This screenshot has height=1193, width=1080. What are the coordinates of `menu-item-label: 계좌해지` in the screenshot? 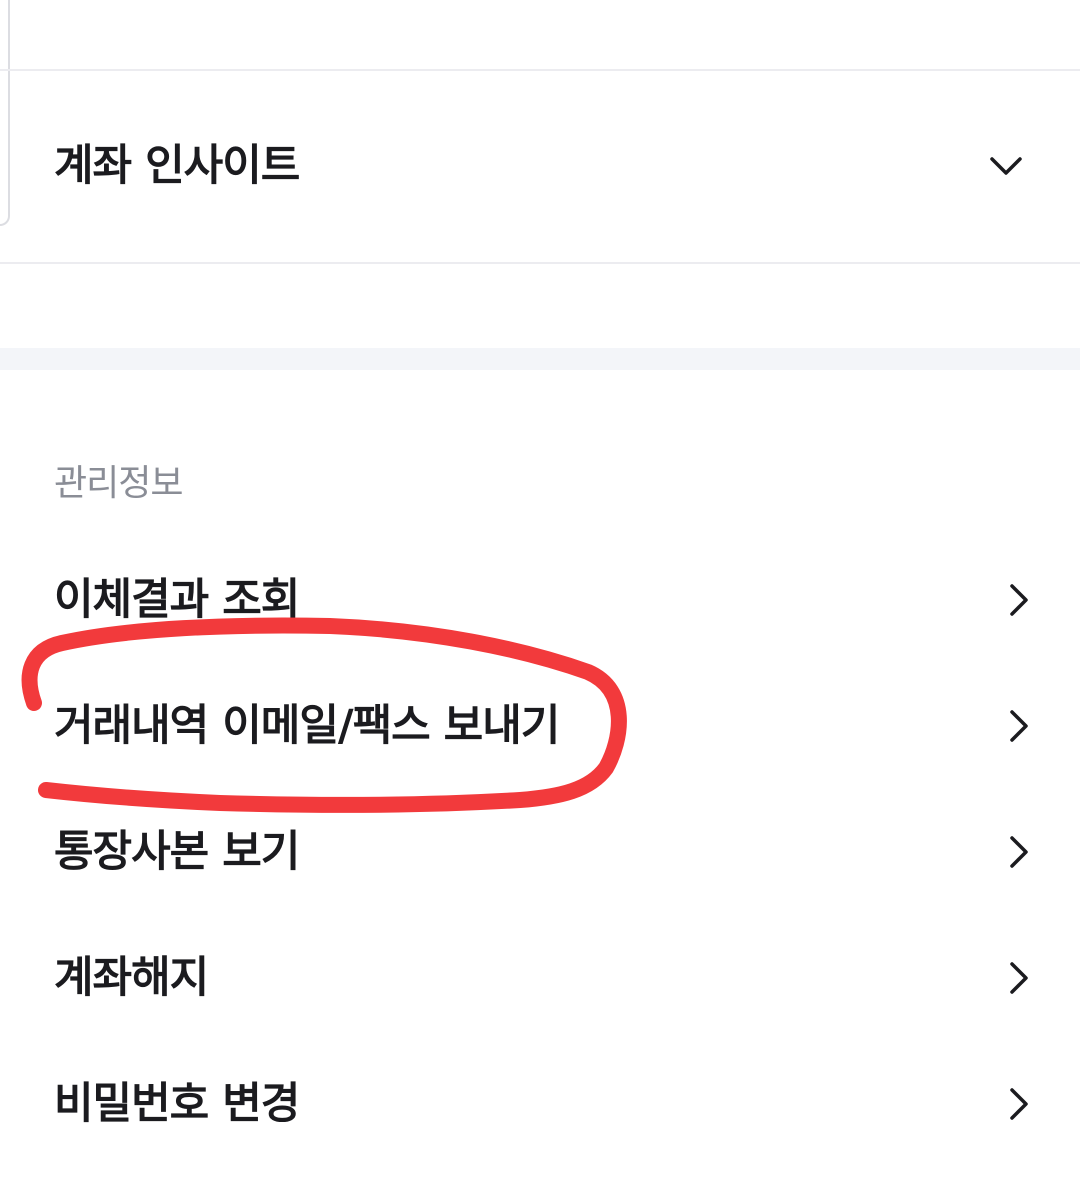 It's located at (131, 978).